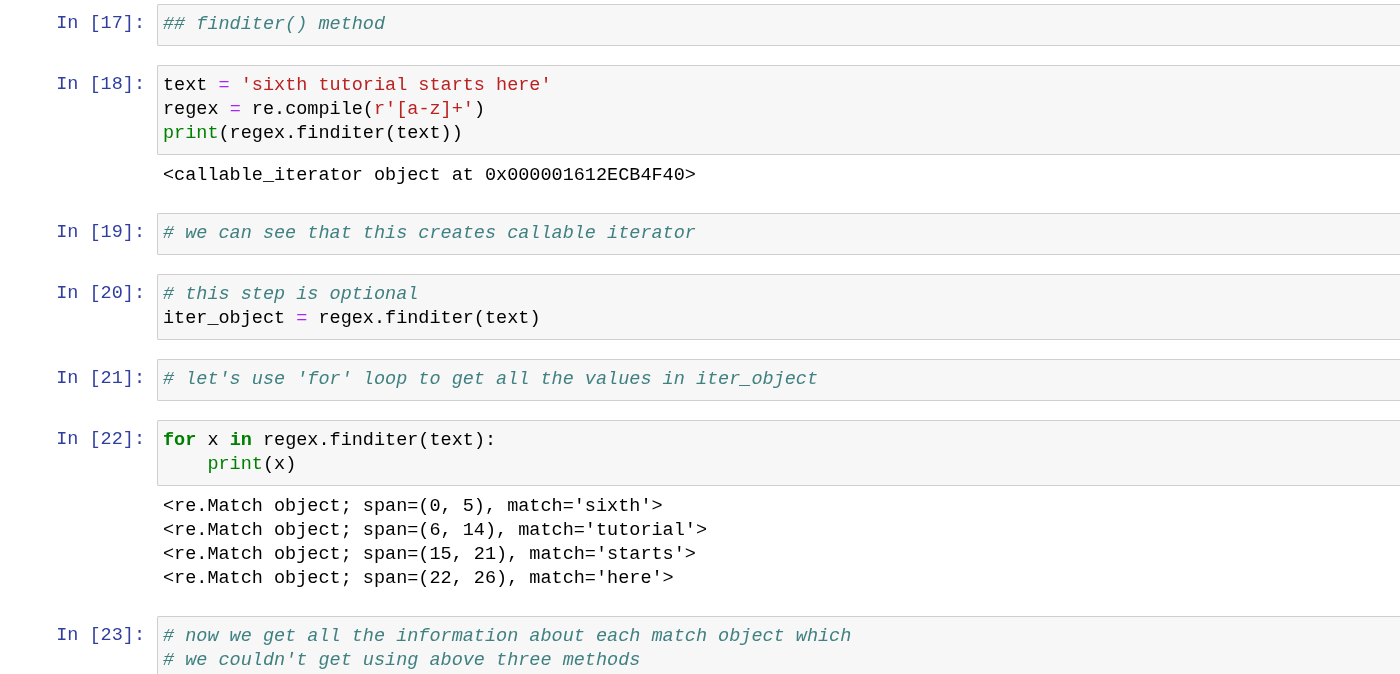 This screenshot has width=1400, height=674. What do you see at coordinates (778, 110) in the screenshot?
I see `code-cell-input: text = 'sixth tutorial starts here' regex = re.compile(r'[a-z]+') print(regex.finditer(text))` at bounding box center [778, 110].